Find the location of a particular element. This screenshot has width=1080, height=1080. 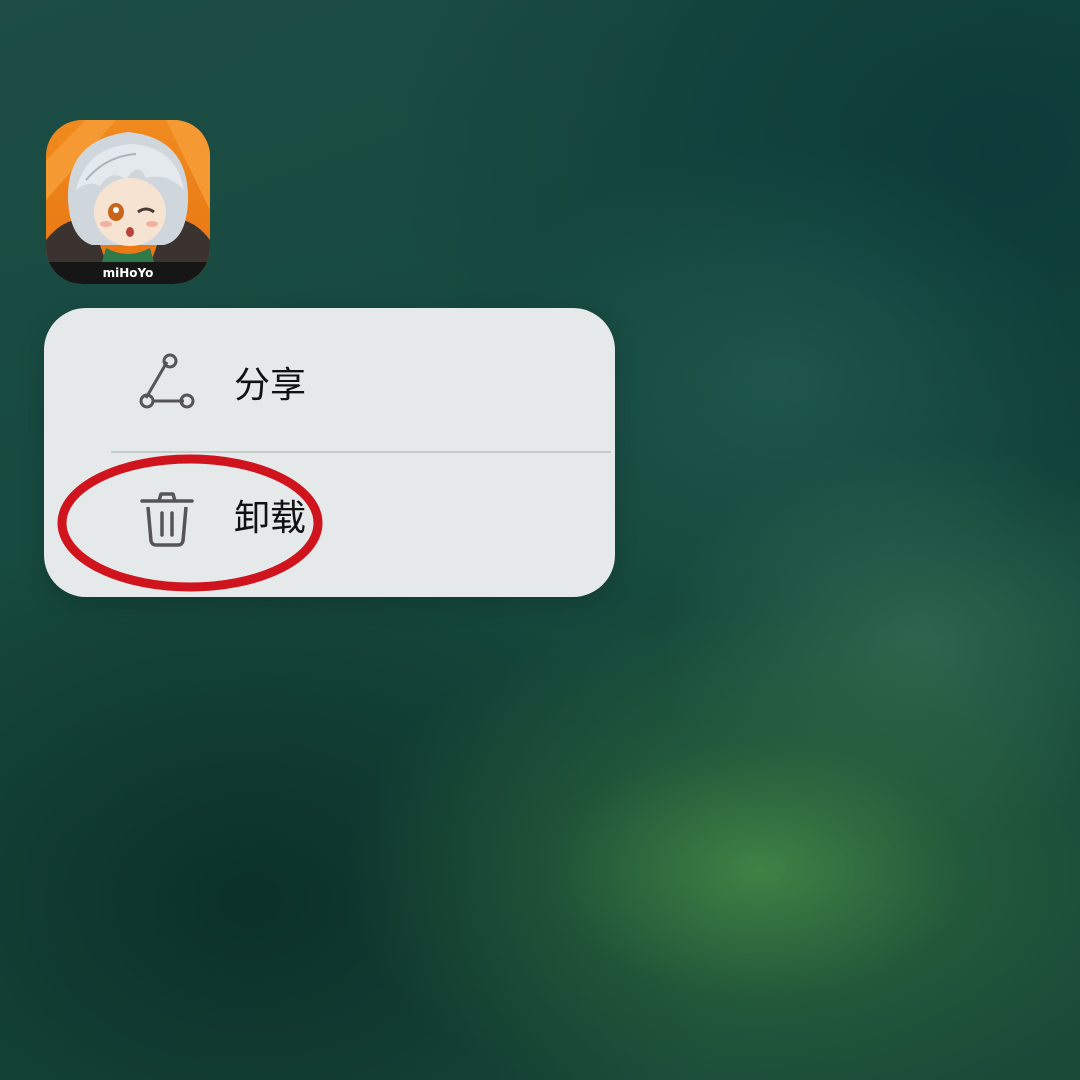

app-icon: miHoYo is located at coordinates (128, 202).